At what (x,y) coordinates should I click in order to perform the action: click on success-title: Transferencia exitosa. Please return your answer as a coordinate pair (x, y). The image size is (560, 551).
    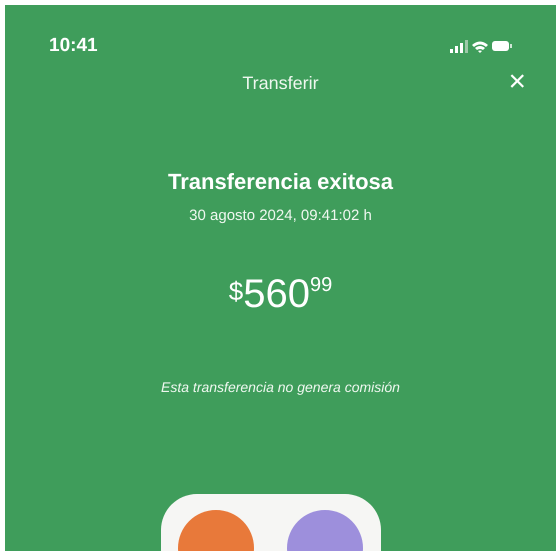
    Looking at the image, I should click on (280, 182).